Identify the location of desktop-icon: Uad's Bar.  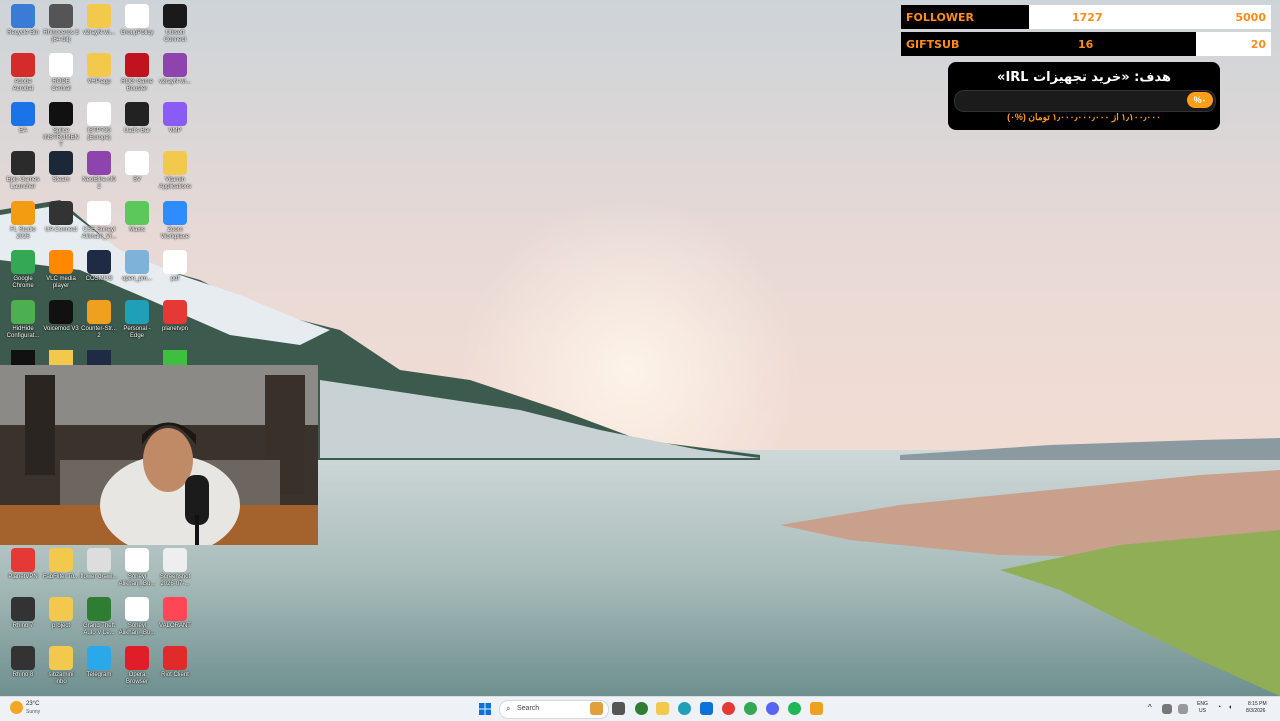
(137, 118).